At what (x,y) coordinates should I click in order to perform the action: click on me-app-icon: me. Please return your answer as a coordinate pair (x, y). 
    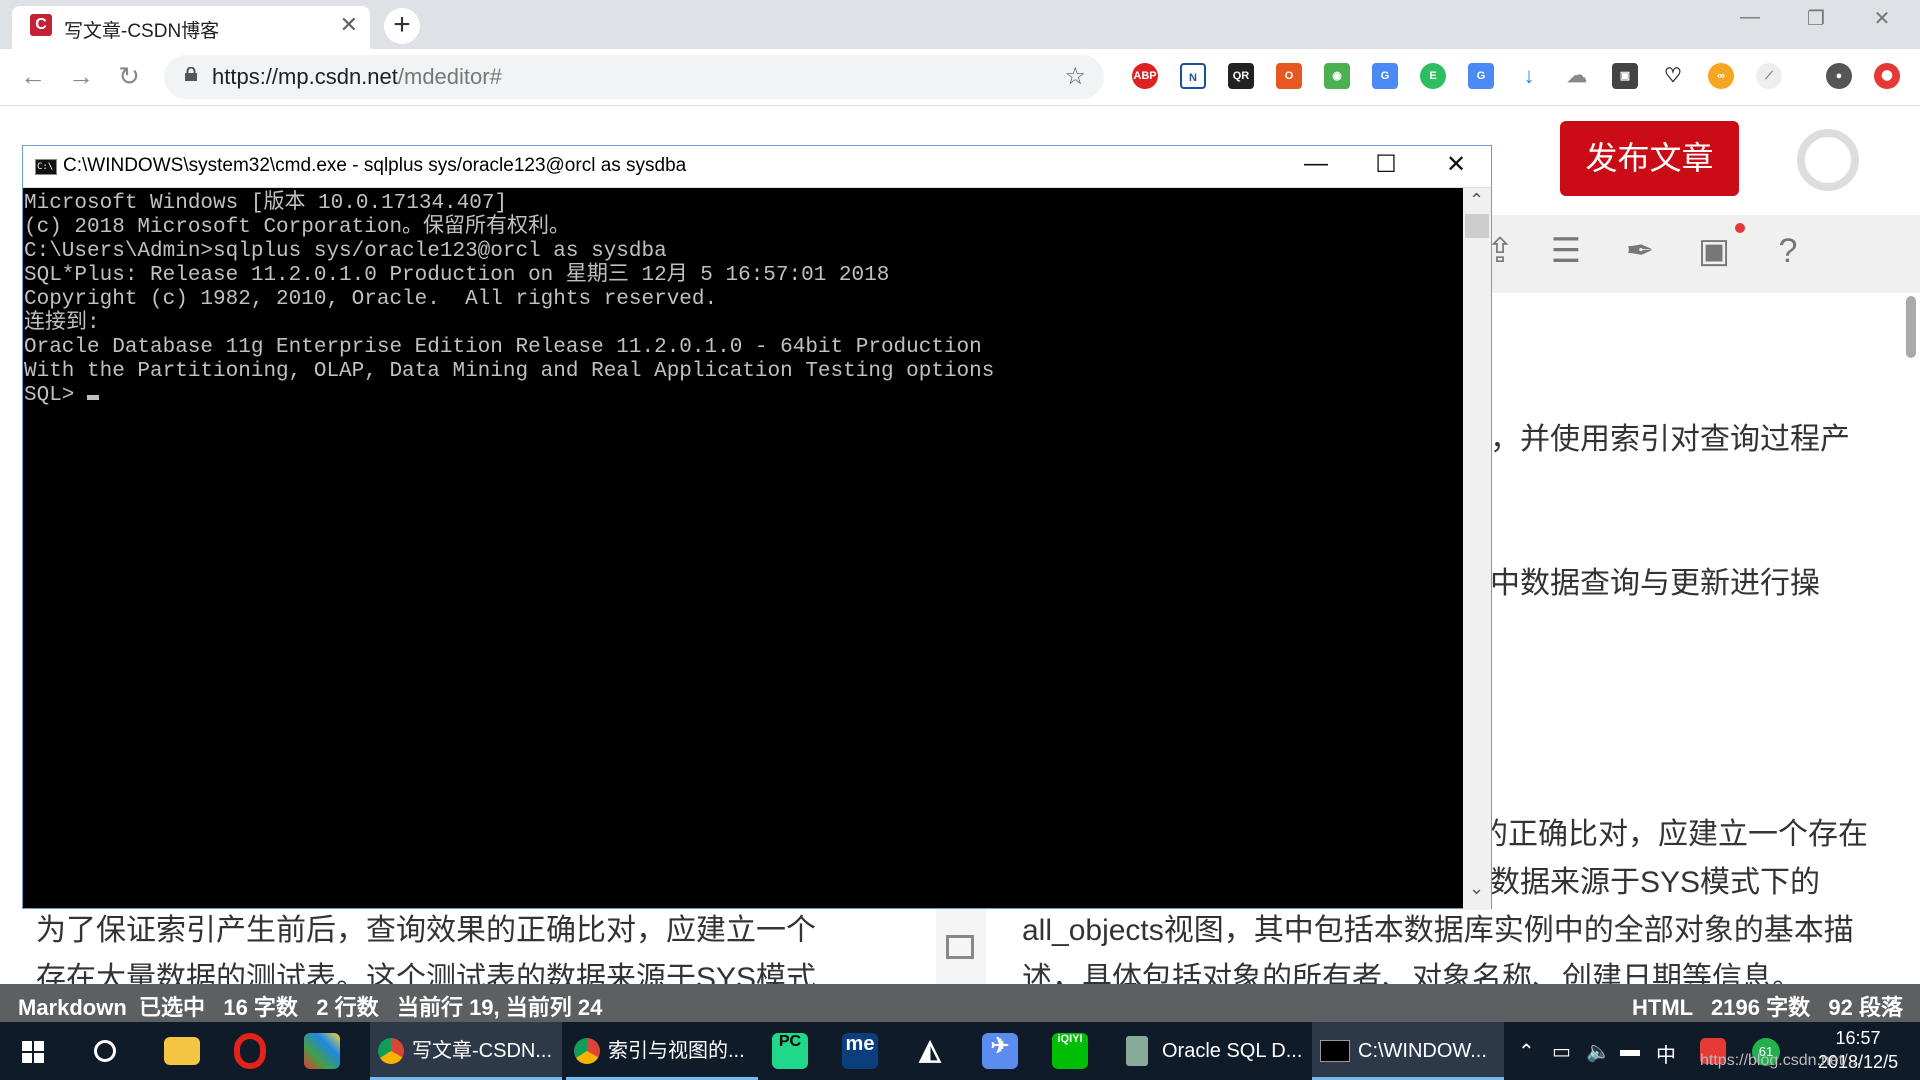
    Looking at the image, I should click on (860, 1051).